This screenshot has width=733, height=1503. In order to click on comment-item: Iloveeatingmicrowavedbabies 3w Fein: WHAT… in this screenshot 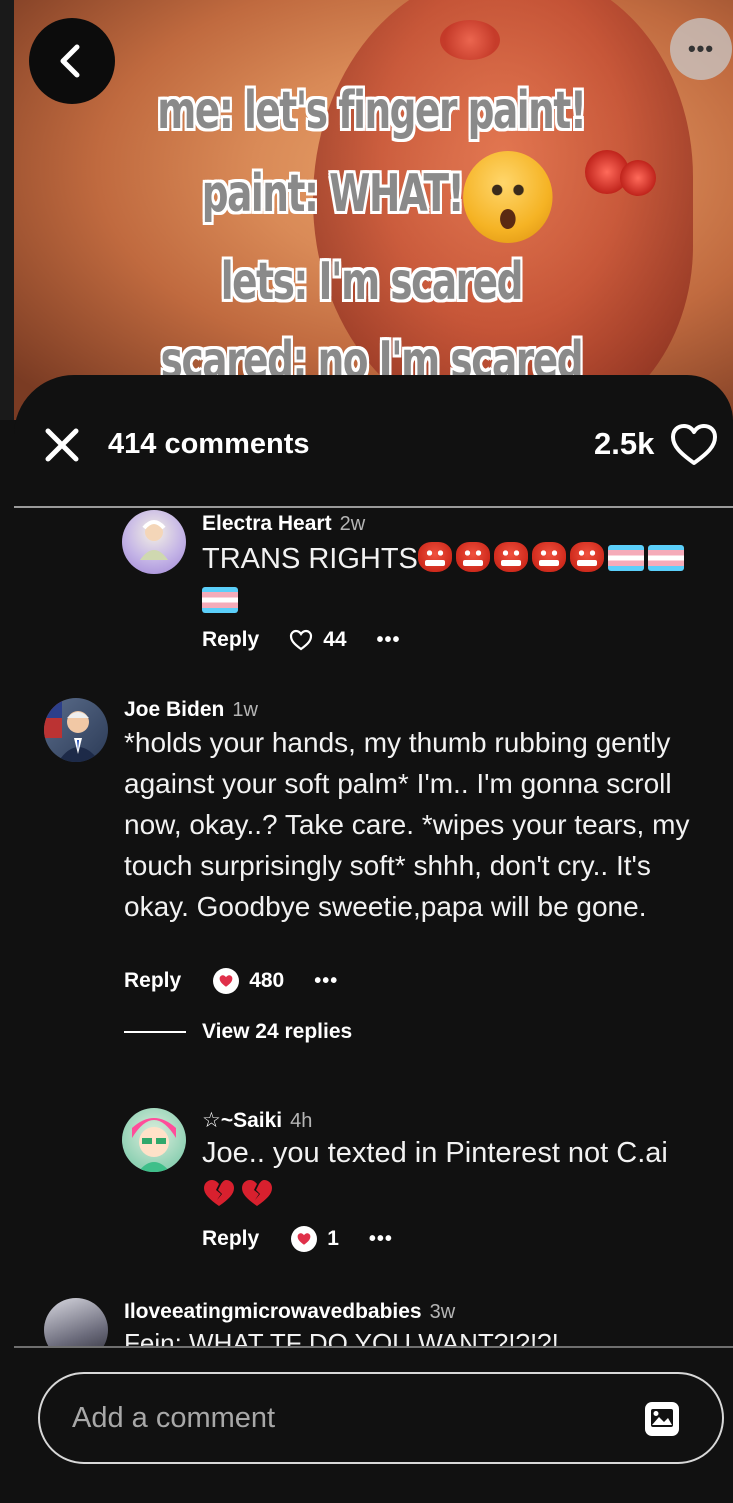, I will do `click(373, 1322)`.